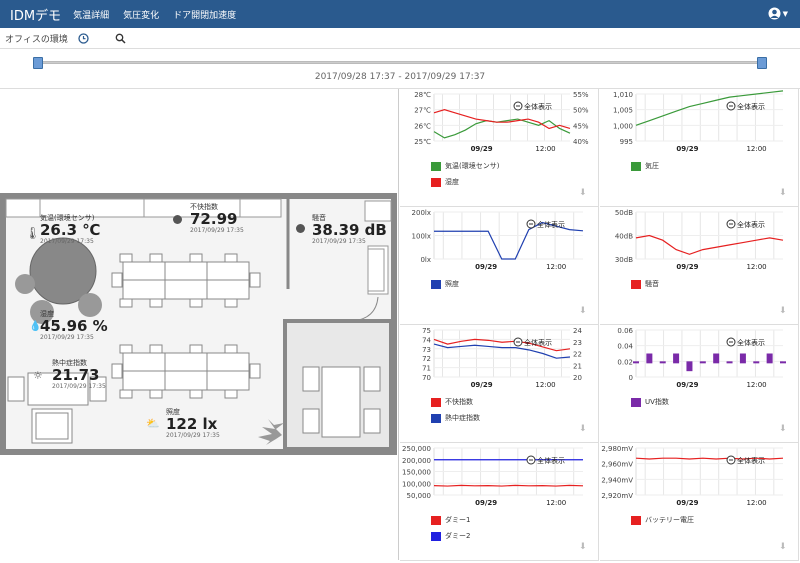 Image resolution: width=800 pixels, height=563 pixels. Describe the element at coordinates (625, 362) in the screenshot. I see `y-tick-label: 0.02` at that location.